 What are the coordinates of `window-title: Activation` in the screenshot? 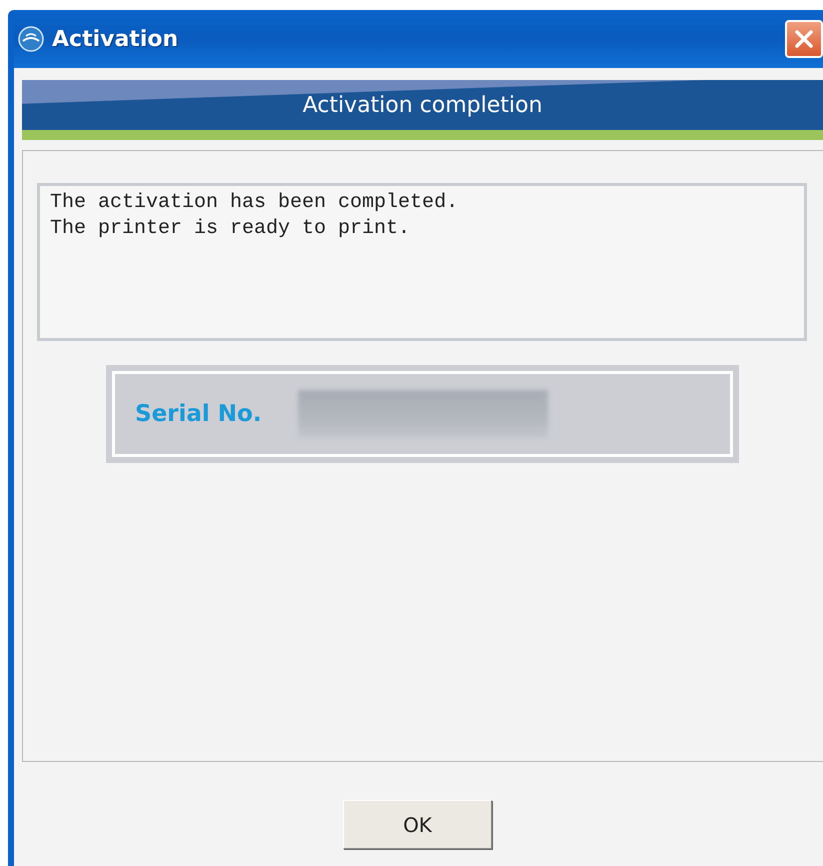 It's located at (115, 39).